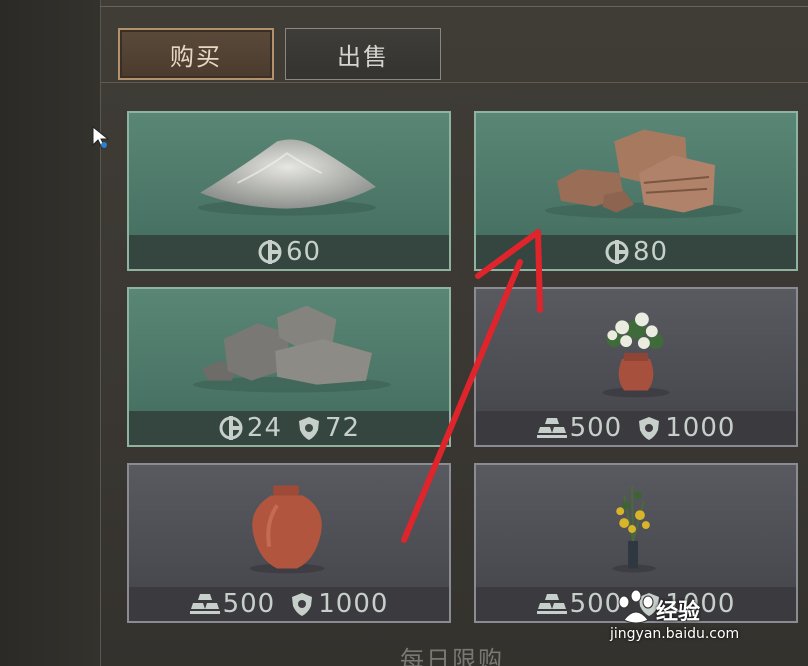 This screenshot has width=808, height=666. I want to click on shop-item-red-stones: 80, so click(636, 191).